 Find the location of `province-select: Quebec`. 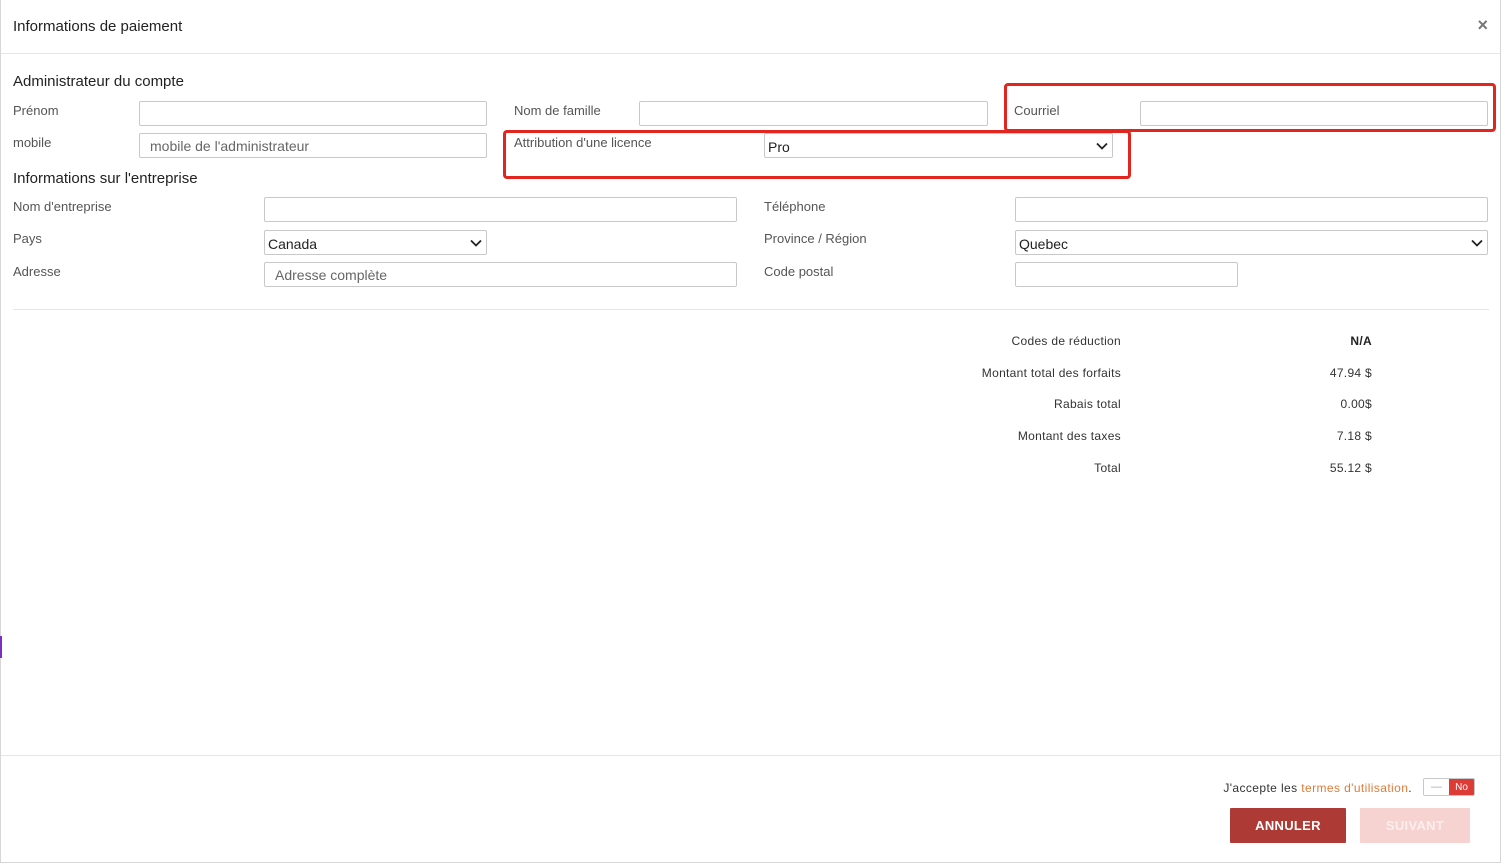

province-select: Quebec is located at coordinates (1251, 242).